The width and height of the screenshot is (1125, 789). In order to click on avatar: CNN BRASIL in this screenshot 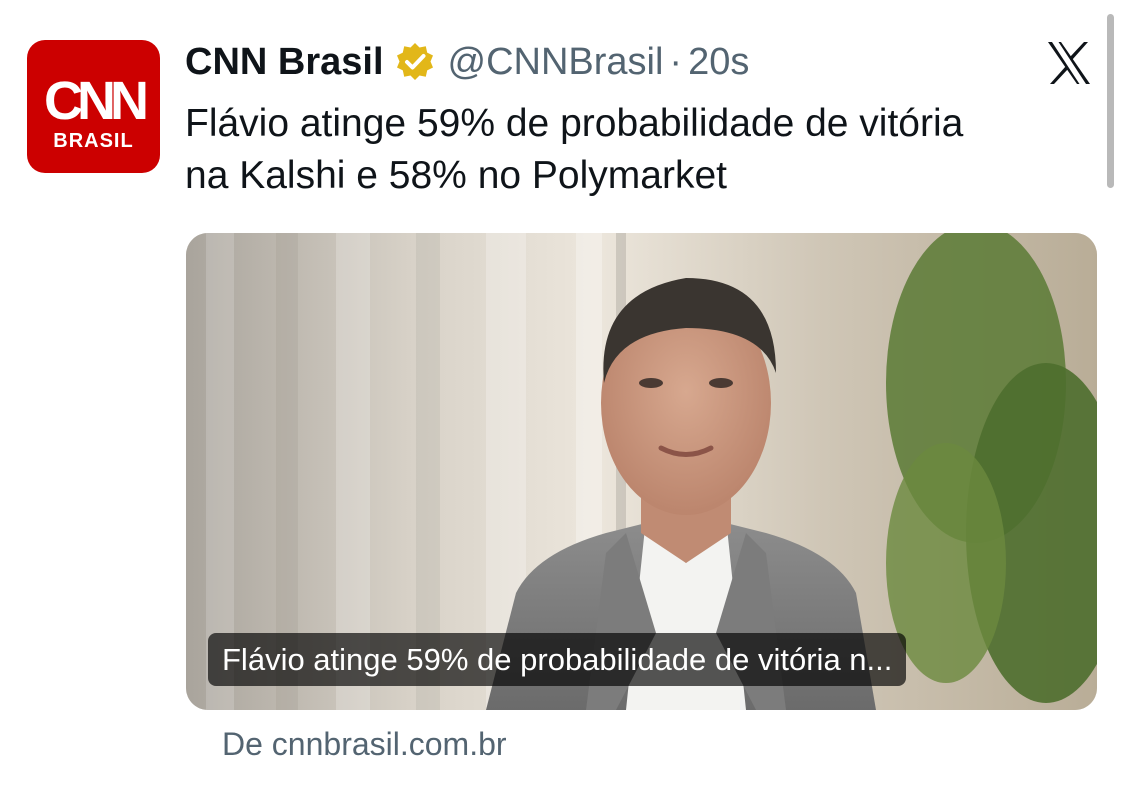, I will do `click(93, 106)`.